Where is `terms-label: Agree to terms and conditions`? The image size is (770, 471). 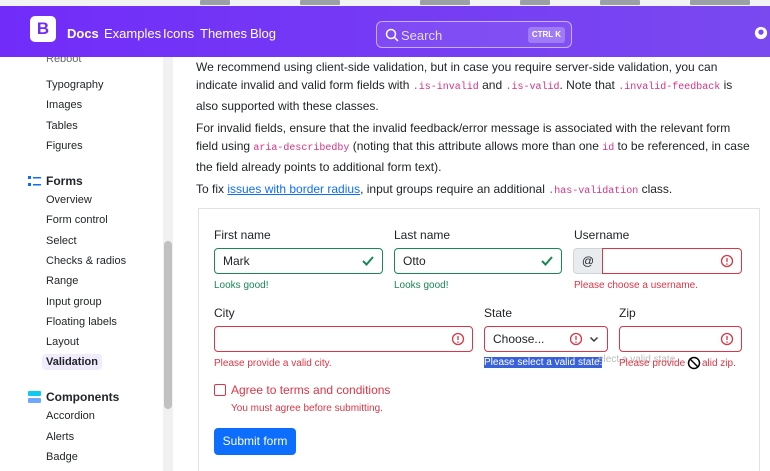
terms-label: Agree to terms and conditions is located at coordinates (310, 390).